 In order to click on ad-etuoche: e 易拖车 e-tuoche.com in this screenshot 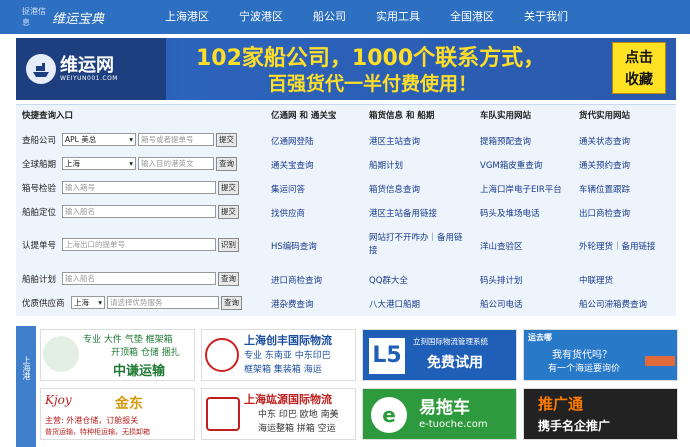, I will do `click(439, 414)`.